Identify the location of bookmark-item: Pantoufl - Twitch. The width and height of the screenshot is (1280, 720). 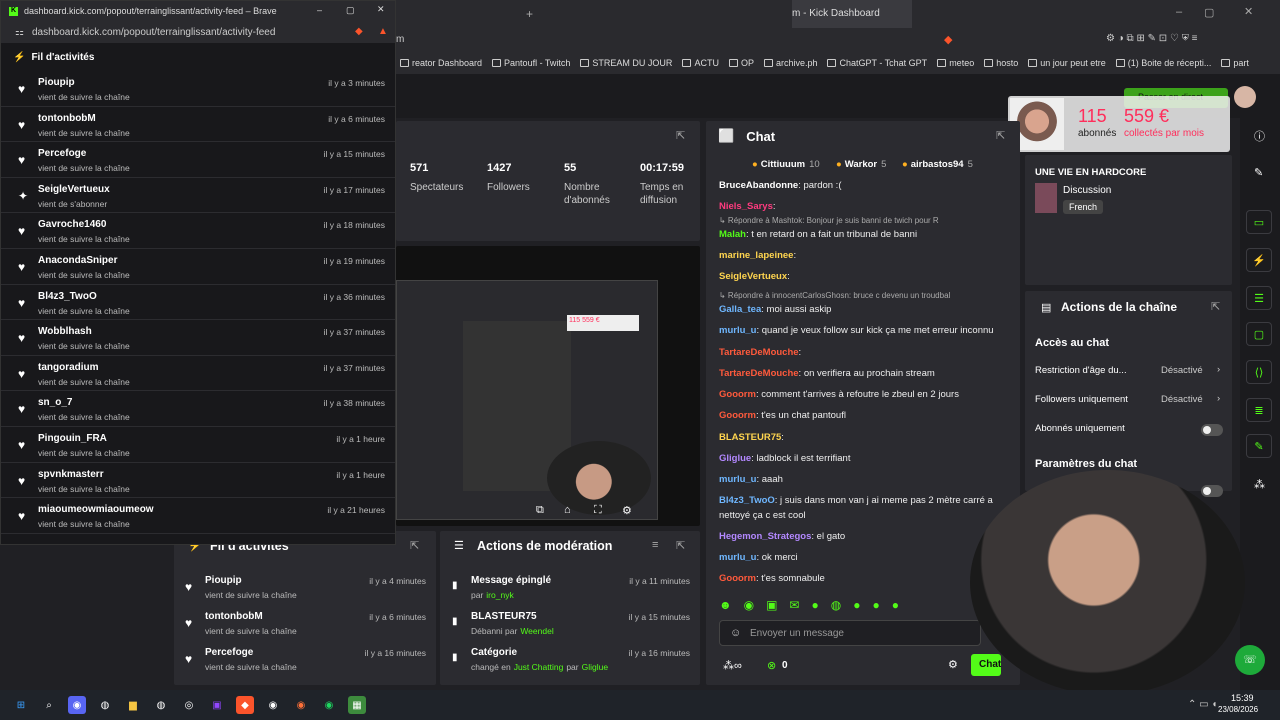
(531, 63).